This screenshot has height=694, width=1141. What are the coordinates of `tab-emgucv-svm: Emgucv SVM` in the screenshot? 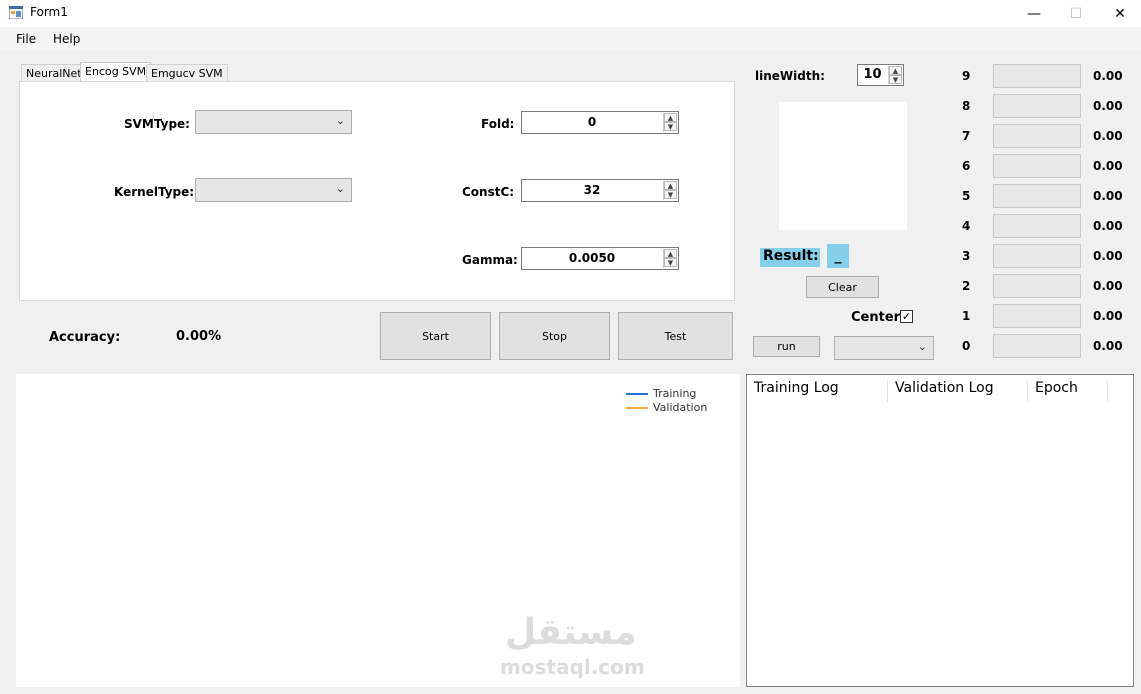 It's located at (187, 73).